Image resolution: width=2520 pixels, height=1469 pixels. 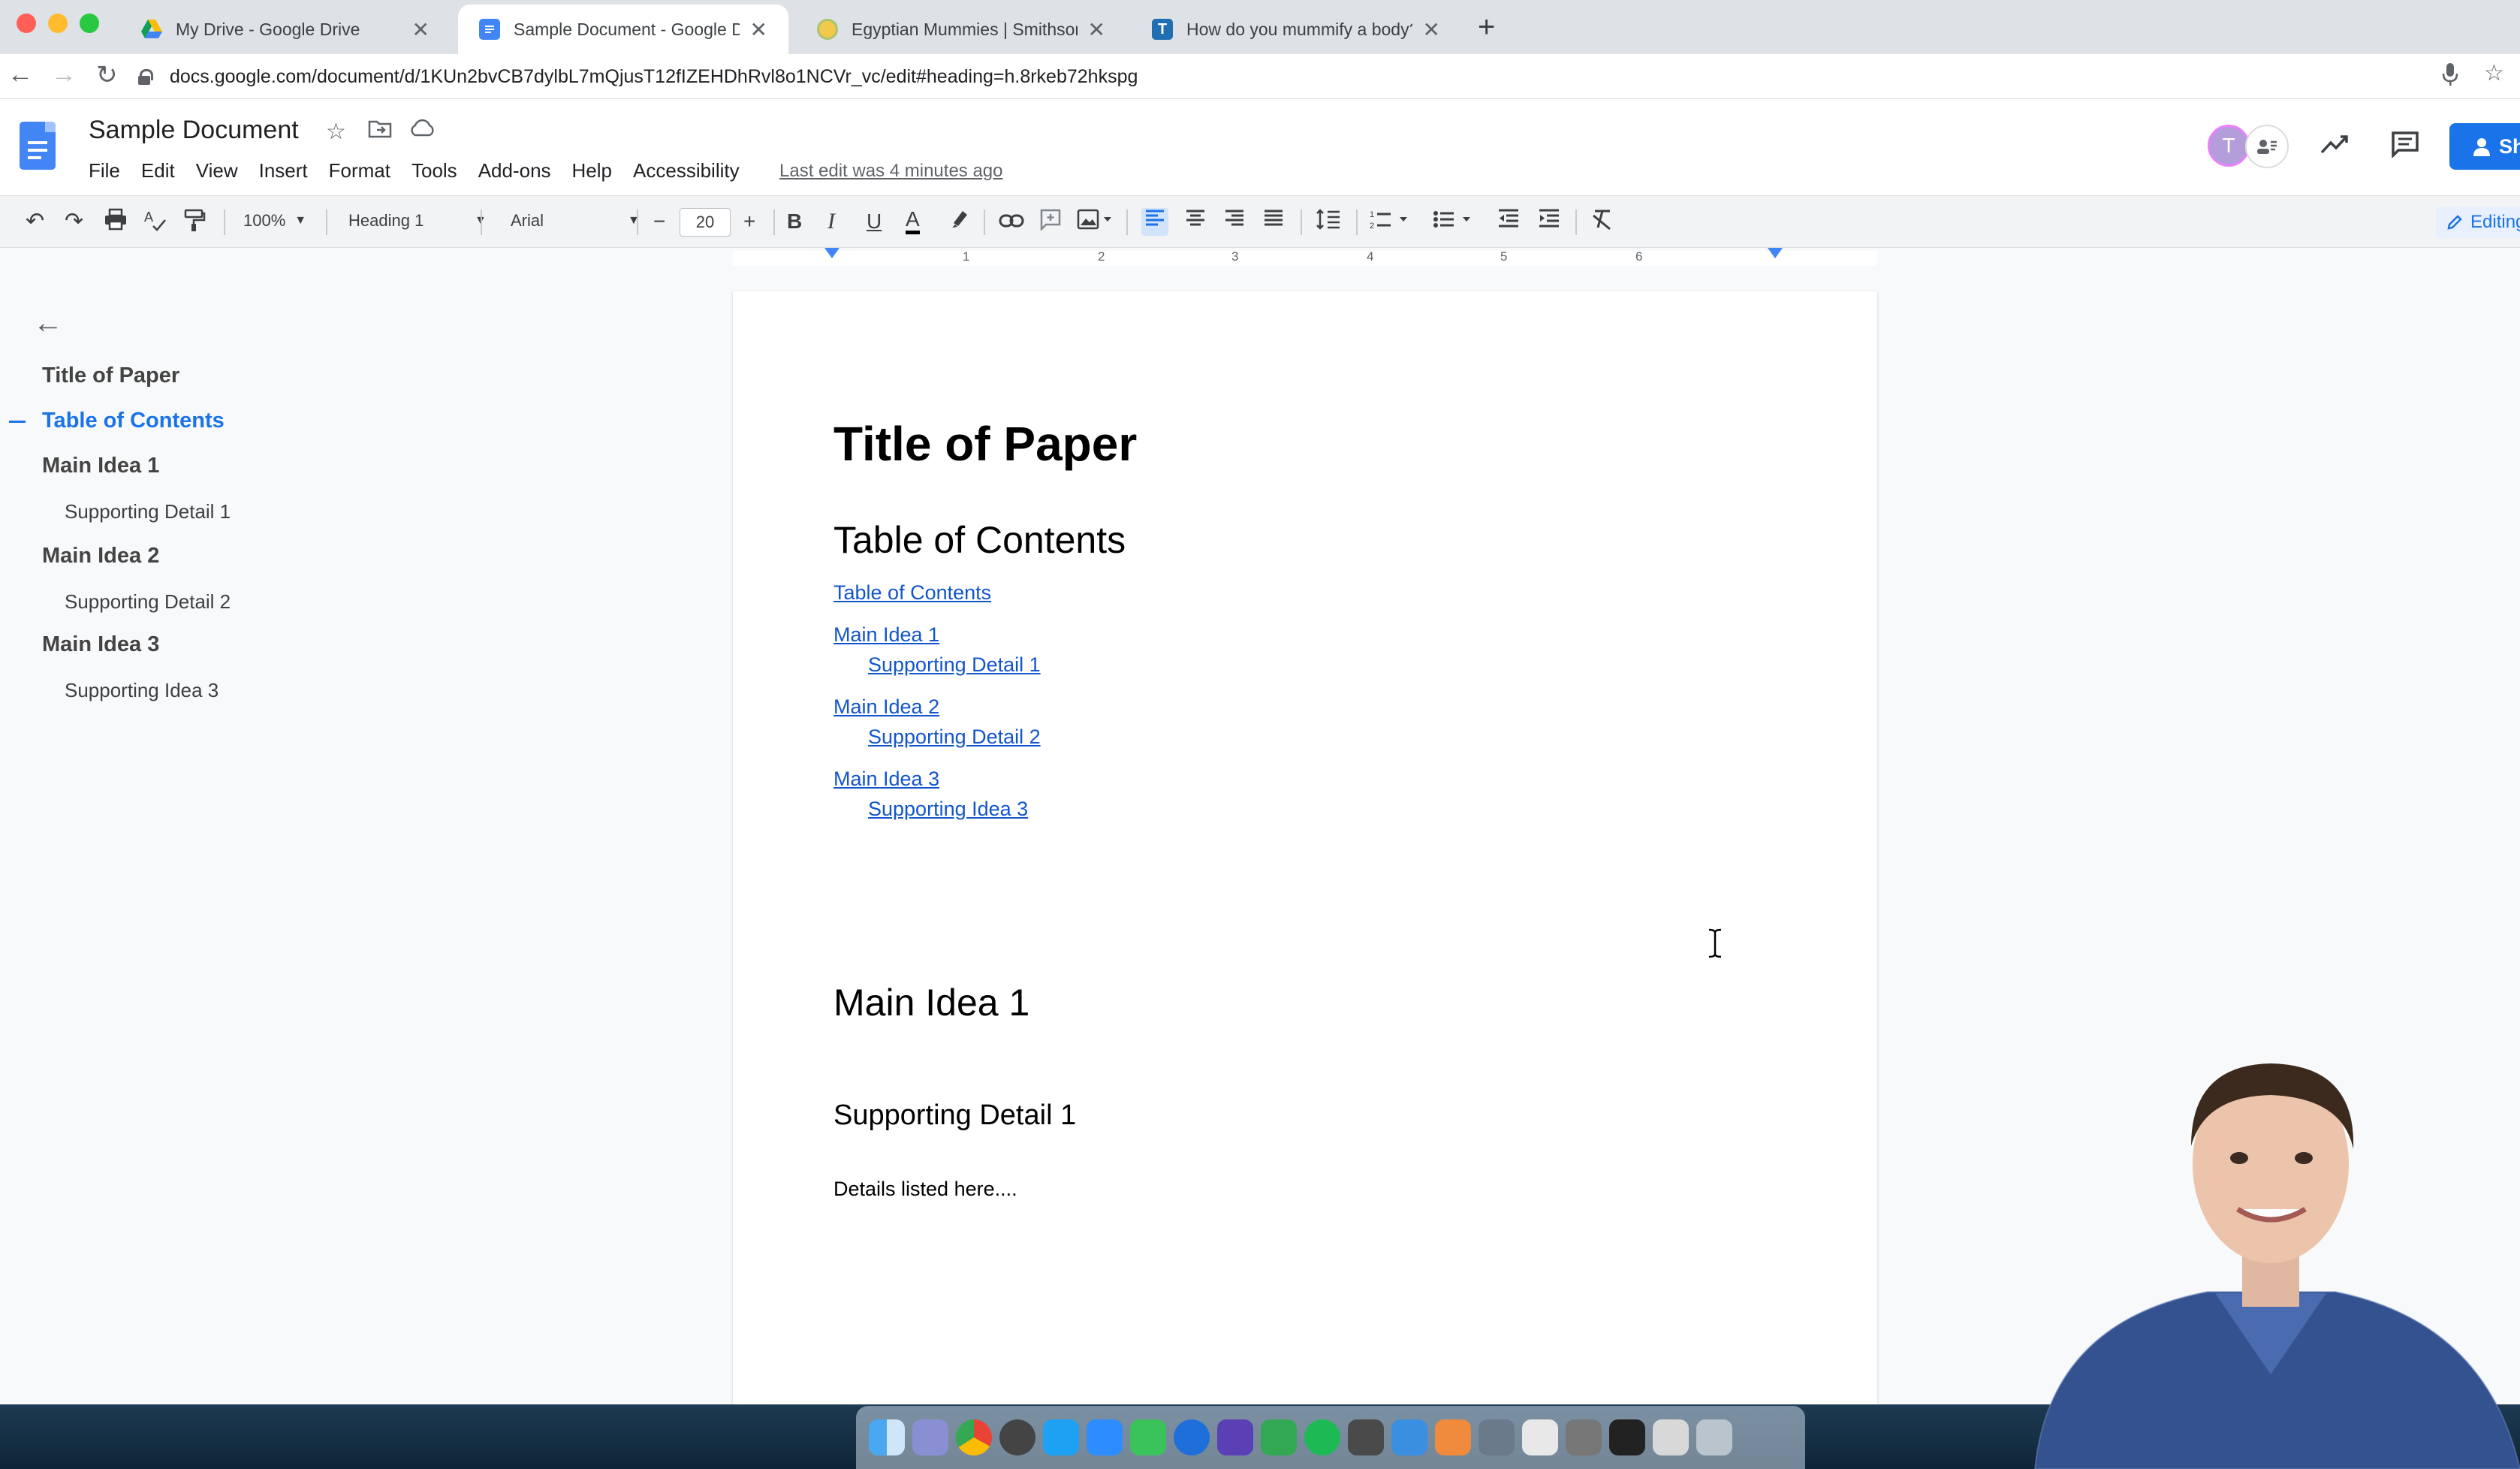 What do you see at coordinates (74, 222) in the screenshot?
I see `redo-icon: ↷` at bounding box center [74, 222].